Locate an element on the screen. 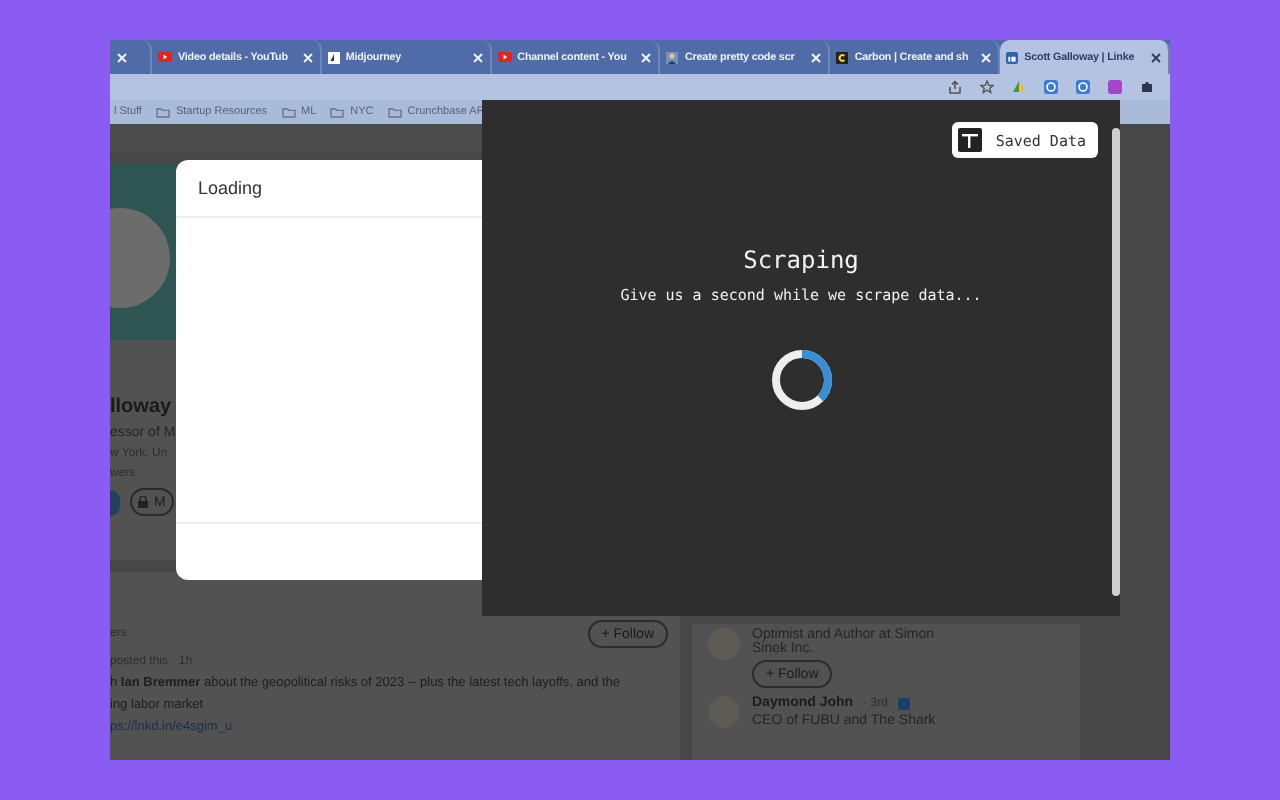 Image resolution: width=1280 pixels, height=800 pixels. sailboat-icon is located at coordinates (333, 57).